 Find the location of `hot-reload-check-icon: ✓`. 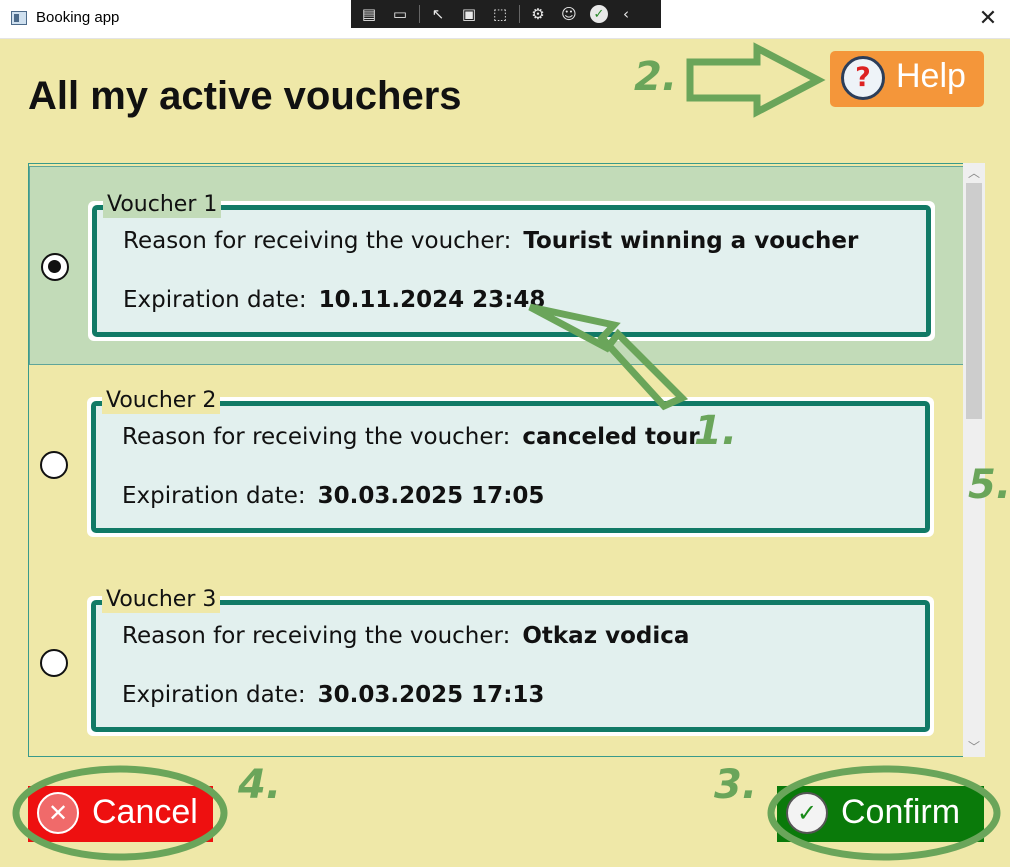

hot-reload-check-icon: ✓ is located at coordinates (599, 14).